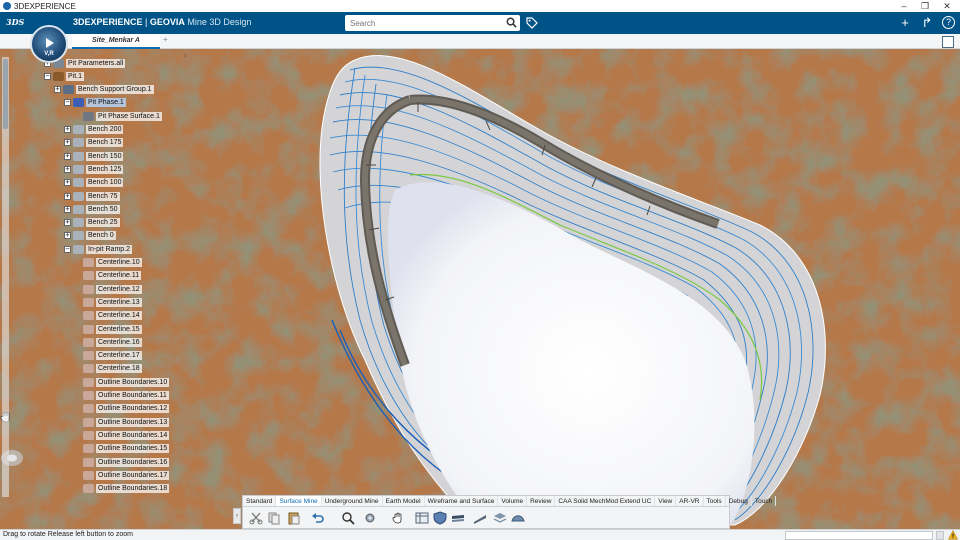  I want to click on tab-debug: Debug, so click(739, 501).